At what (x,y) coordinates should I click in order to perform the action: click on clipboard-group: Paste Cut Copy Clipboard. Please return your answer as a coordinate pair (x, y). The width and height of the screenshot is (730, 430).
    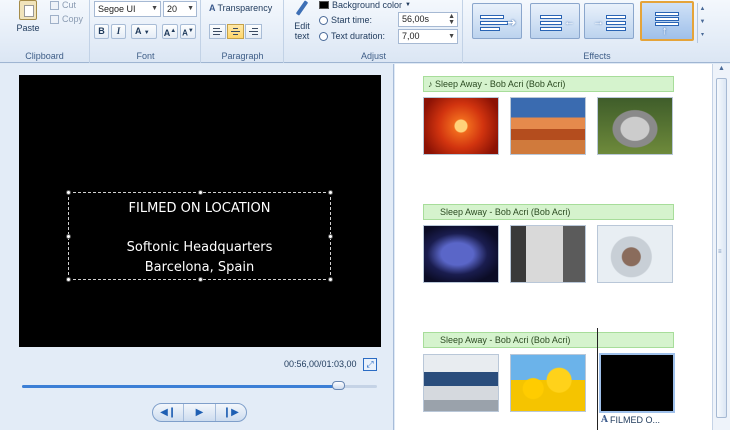
    Looking at the image, I should click on (45, 31).